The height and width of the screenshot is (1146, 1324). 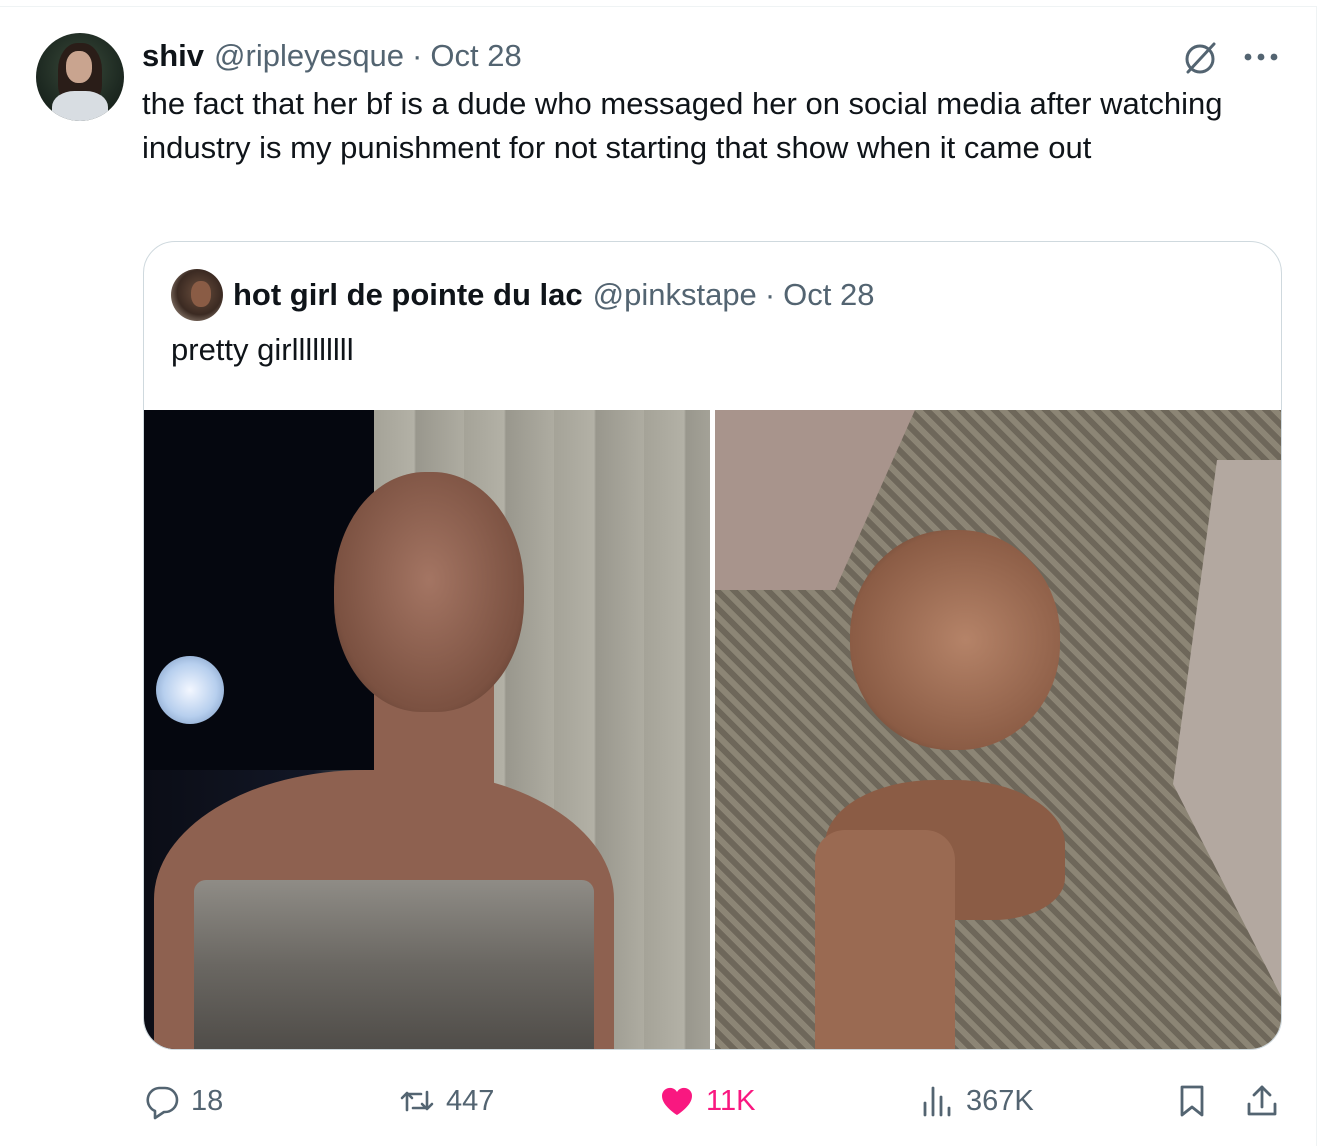 I want to click on repost-icon, so click(x=417, y=1101).